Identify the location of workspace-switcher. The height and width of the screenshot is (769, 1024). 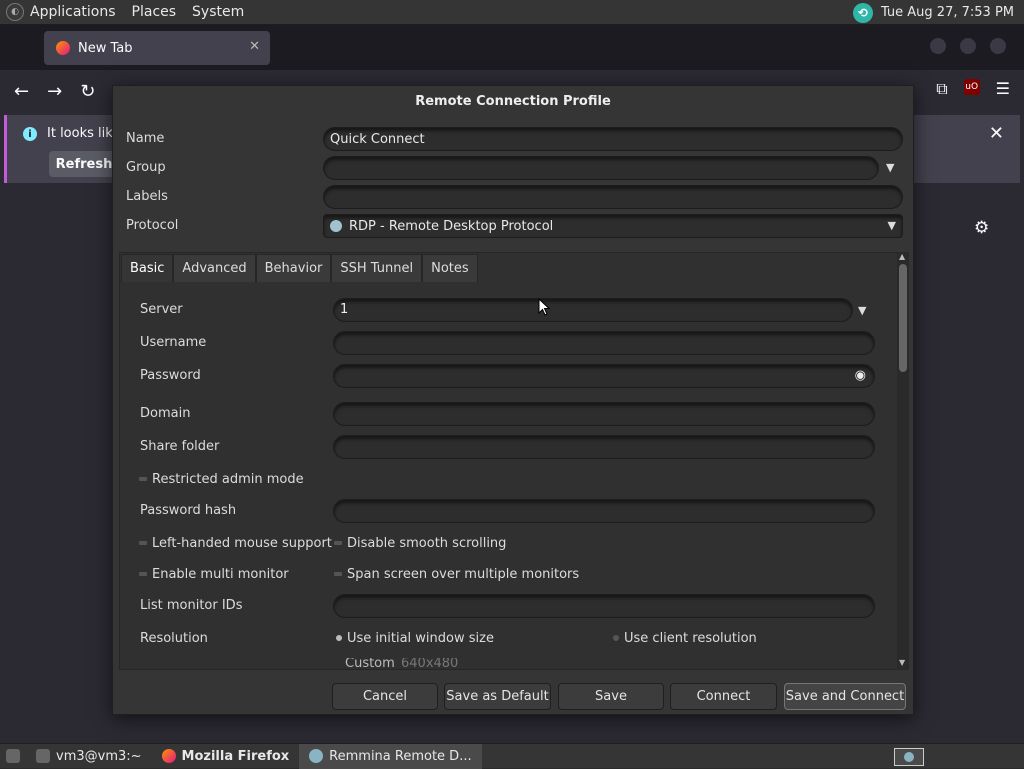
(909, 757).